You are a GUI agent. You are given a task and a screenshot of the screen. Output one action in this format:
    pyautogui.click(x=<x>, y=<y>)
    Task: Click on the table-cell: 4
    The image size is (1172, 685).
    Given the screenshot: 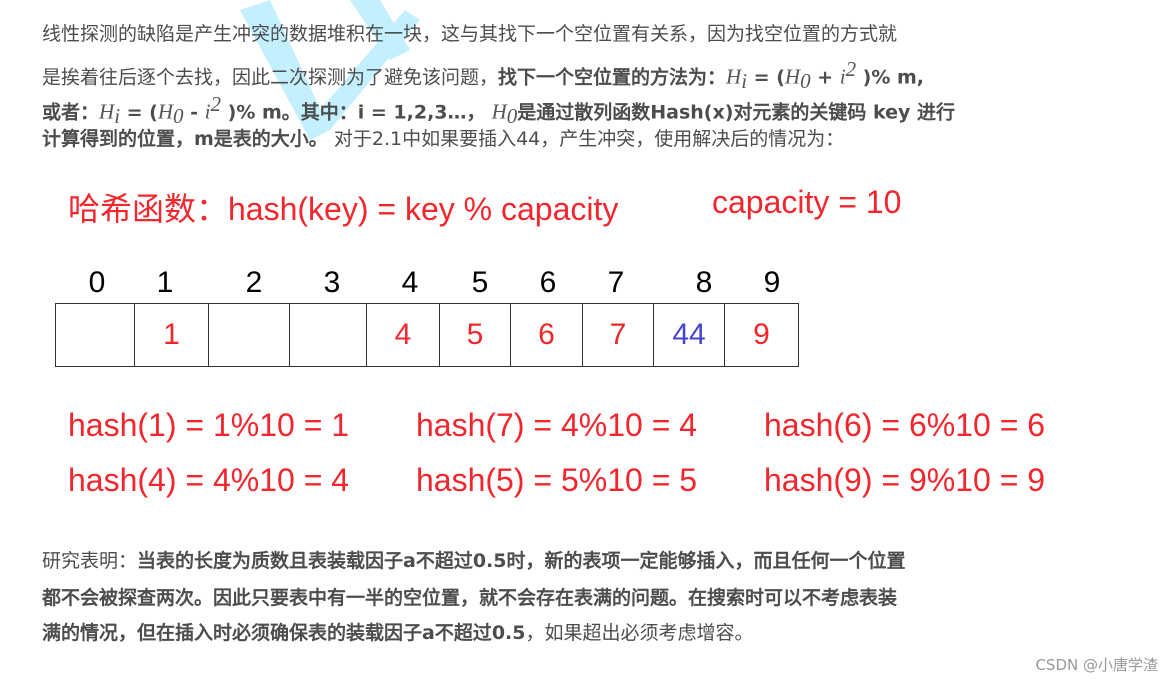 What is the action you would take?
    pyautogui.click(x=403, y=335)
    